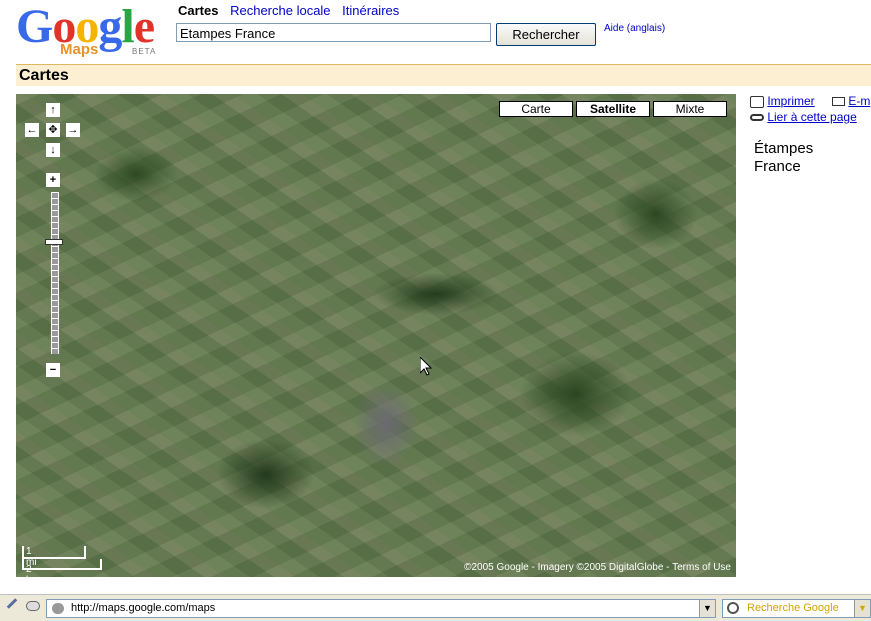 The width and height of the screenshot is (871, 621). I want to click on google-maps-logo: Google Maps BETA, so click(91, 32).